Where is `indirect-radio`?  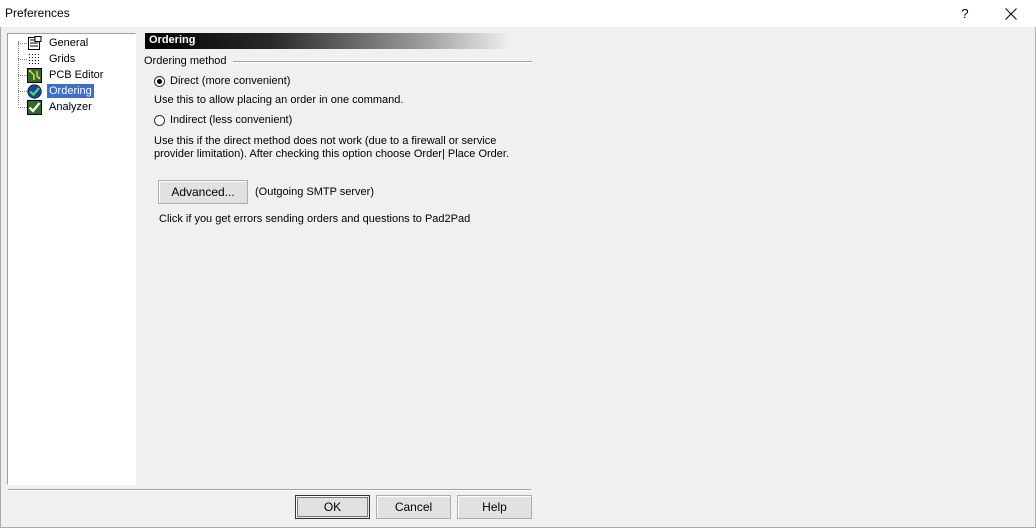
indirect-radio is located at coordinates (159, 120).